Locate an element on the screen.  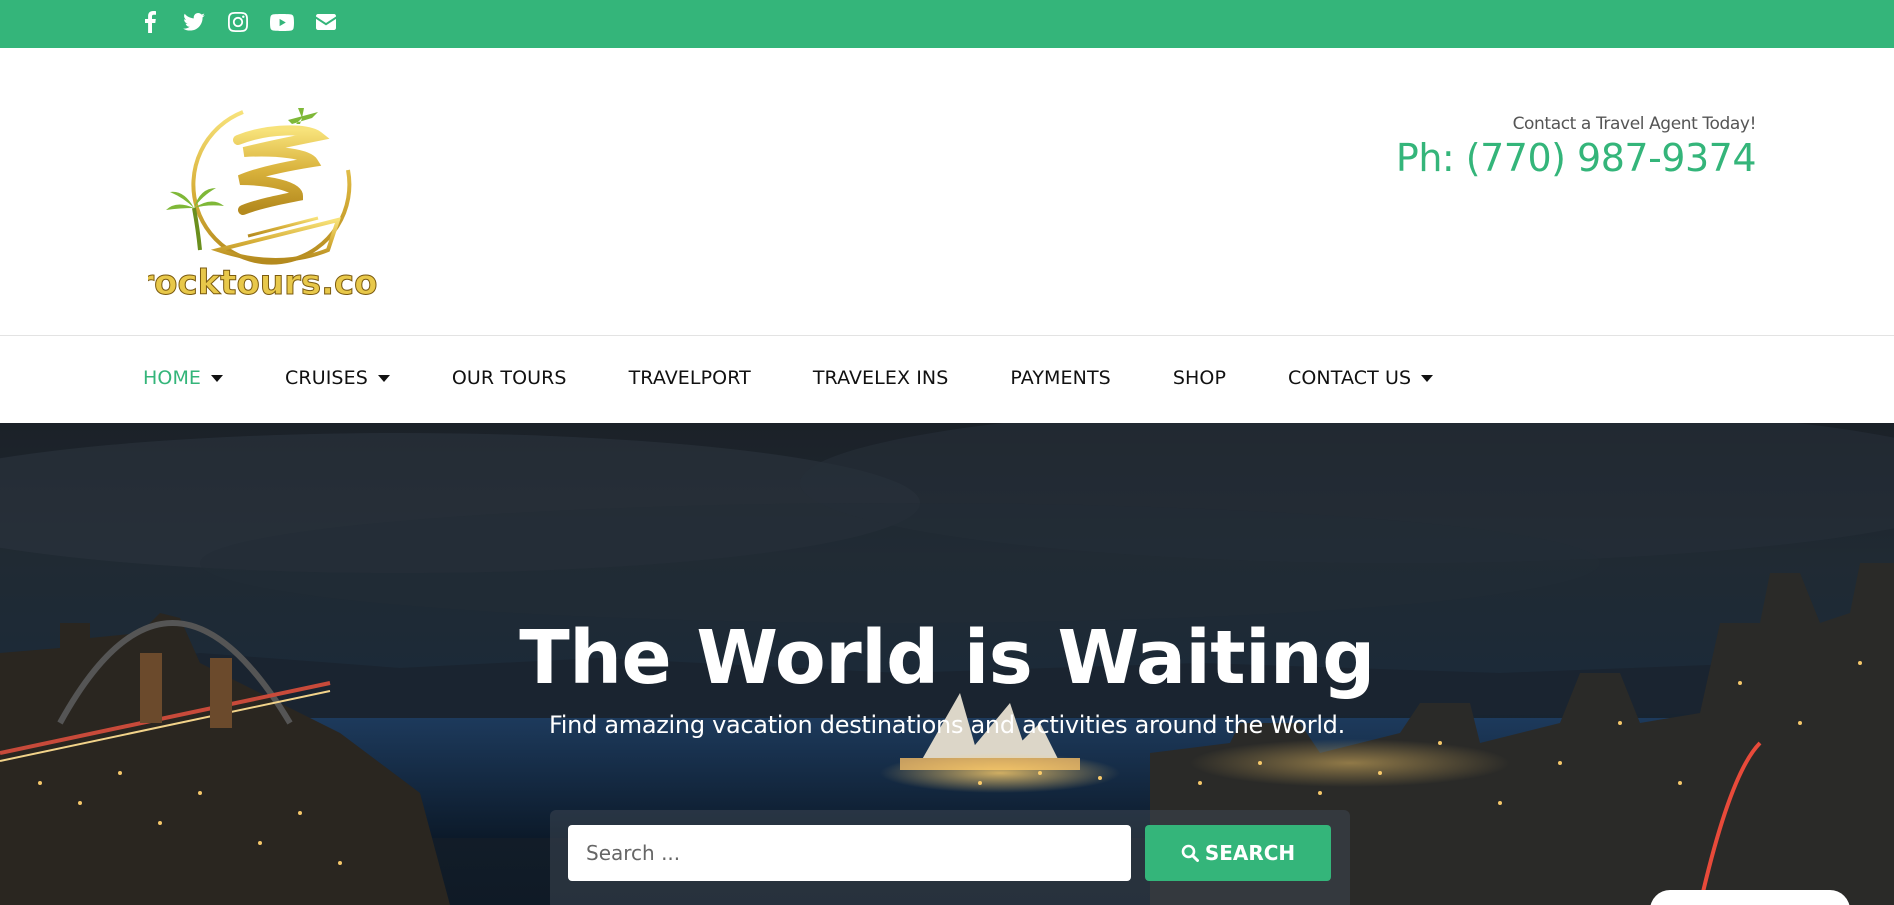
nav-item-label: TRAVELEX INS is located at coordinates (880, 378).